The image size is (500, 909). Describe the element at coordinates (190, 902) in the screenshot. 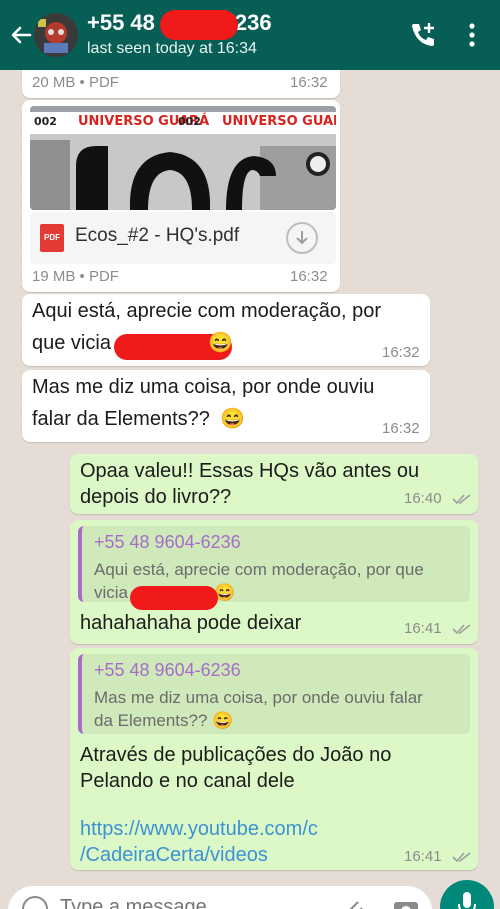

I see `message-input` at that location.